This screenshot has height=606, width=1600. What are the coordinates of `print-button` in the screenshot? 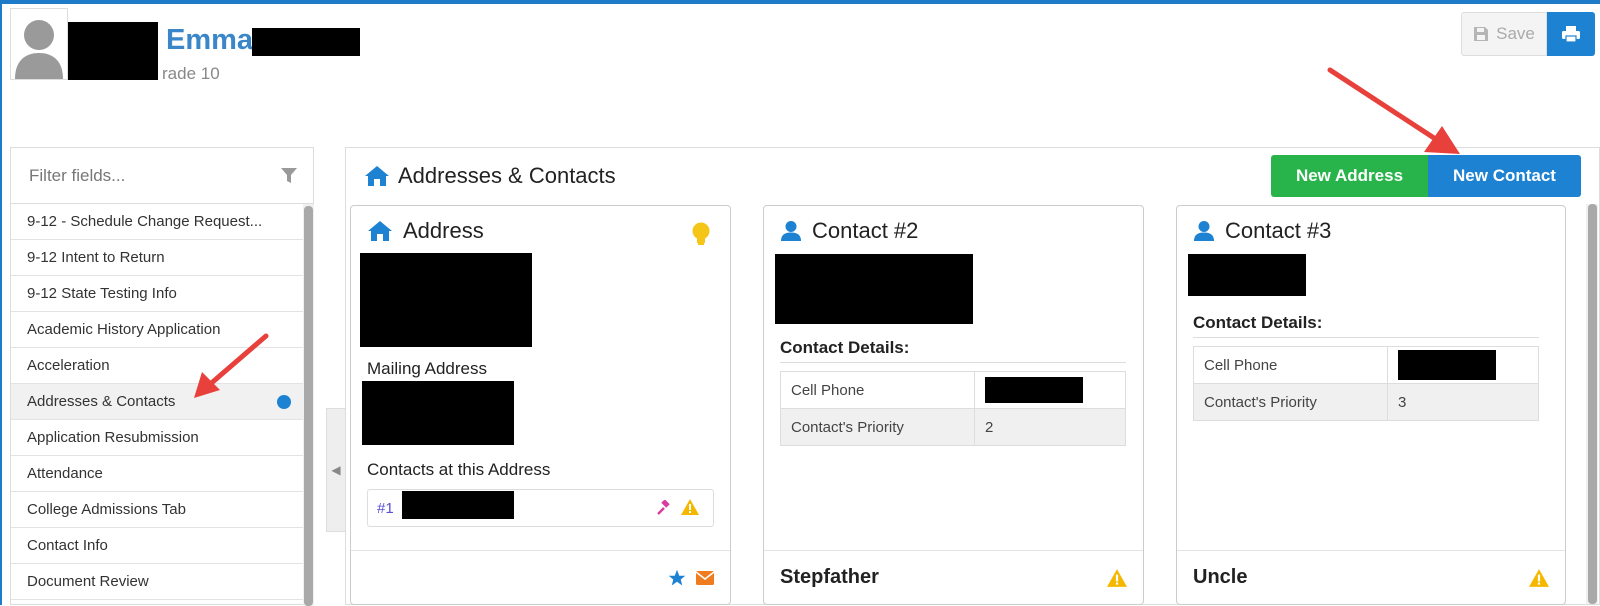 It's located at (1571, 34).